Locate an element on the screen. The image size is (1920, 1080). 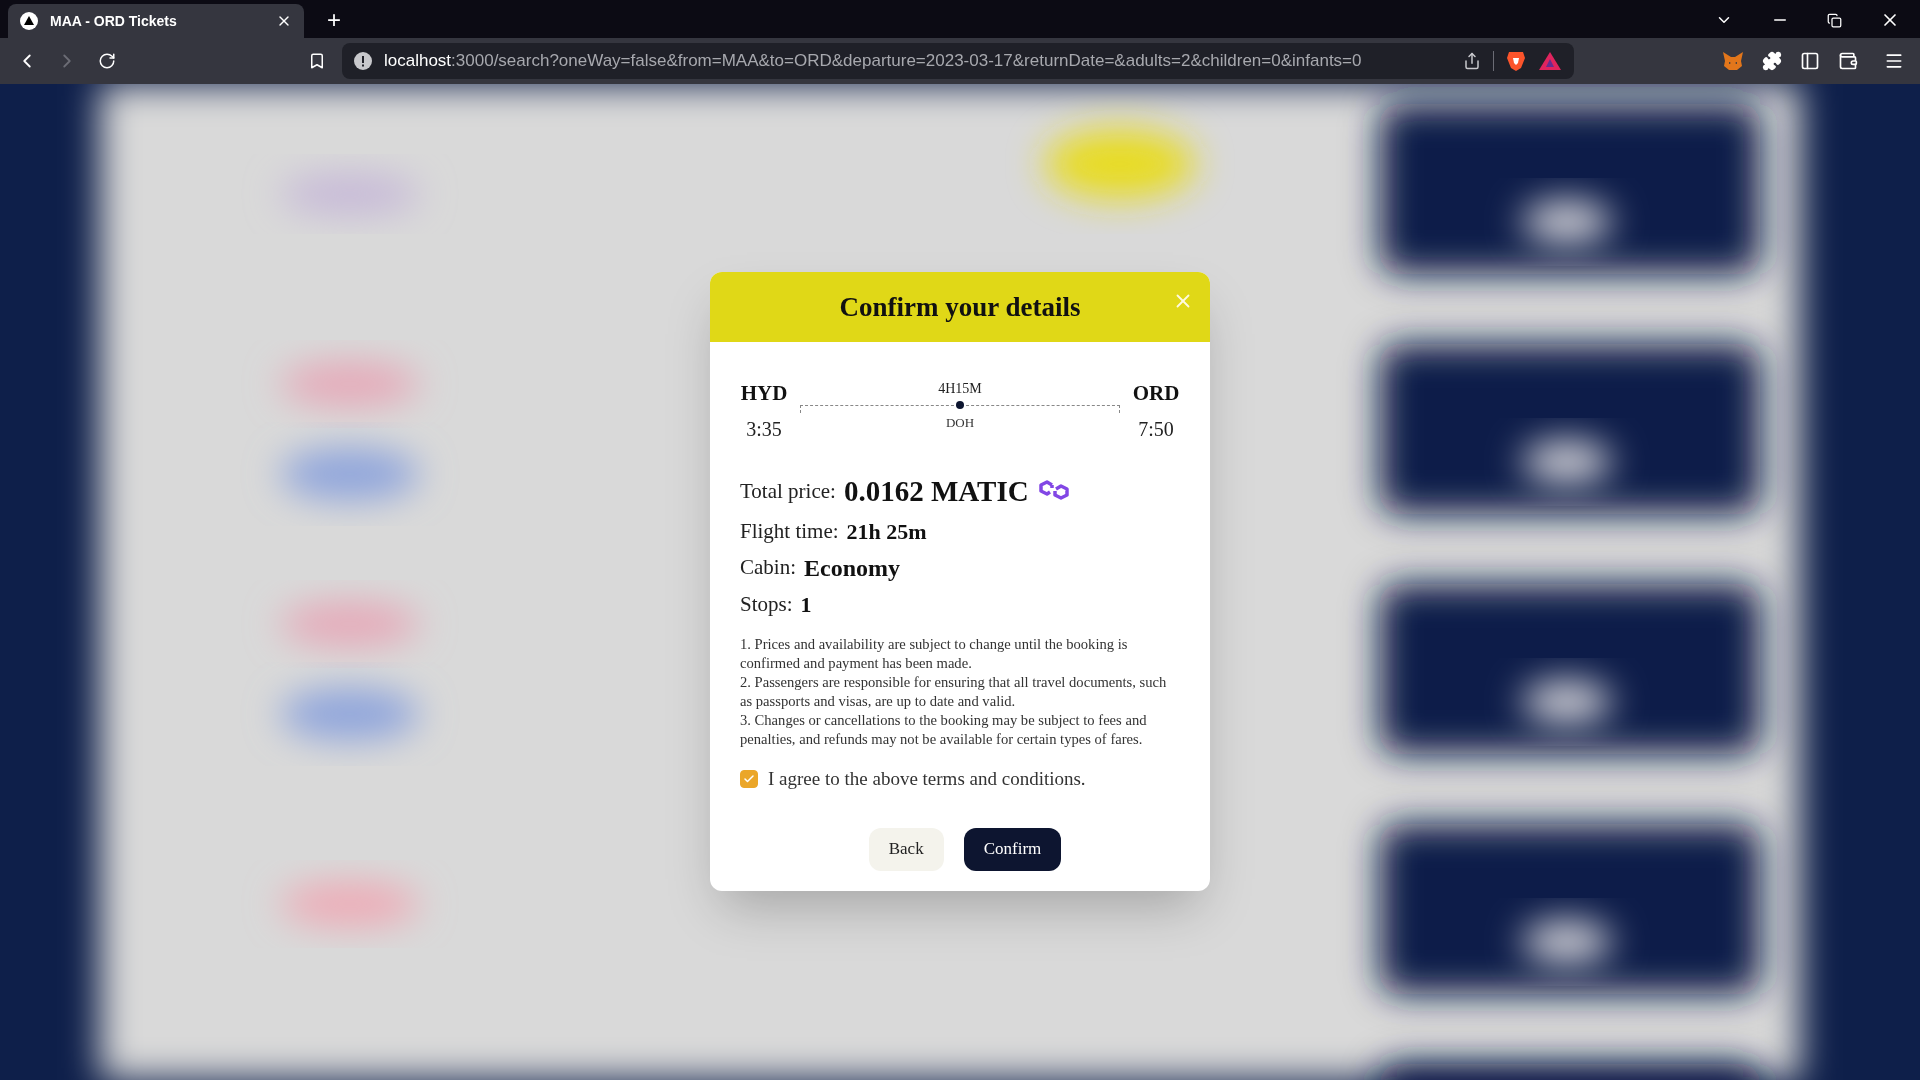
wallet-icon is located at coordinates (1848, 61).